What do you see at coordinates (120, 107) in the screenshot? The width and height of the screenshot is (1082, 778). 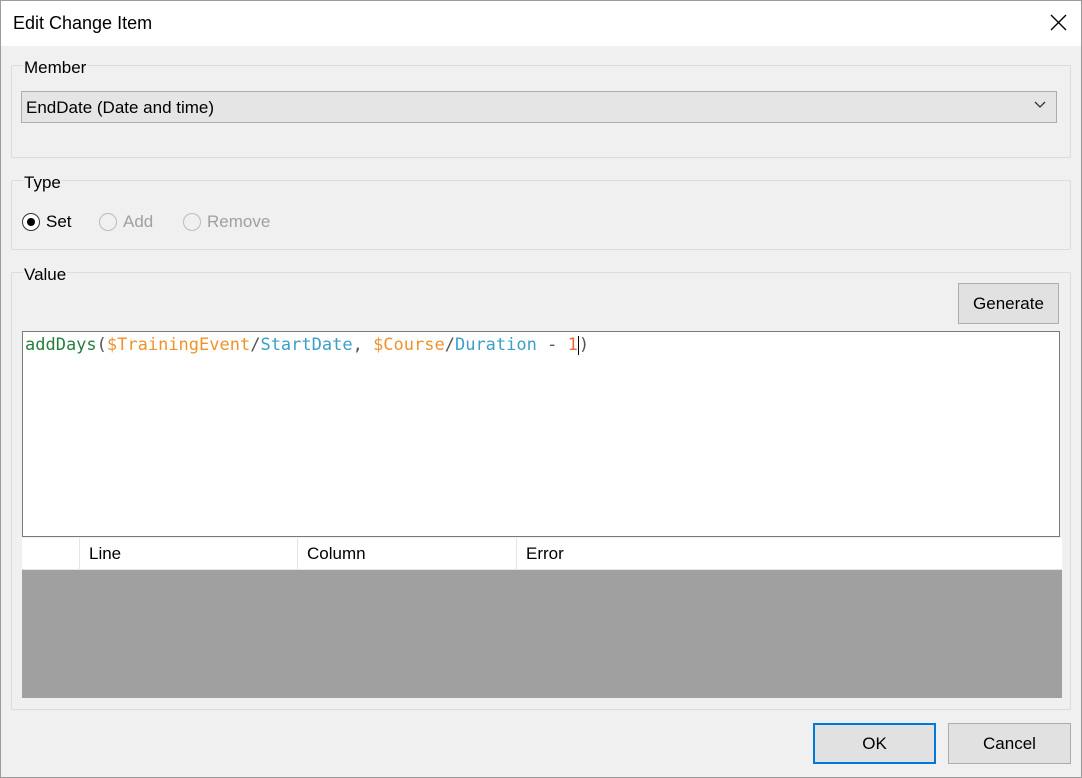 I see `member-dropdown-value: EndDate (Date and time)` at bounding box center [120, 107].